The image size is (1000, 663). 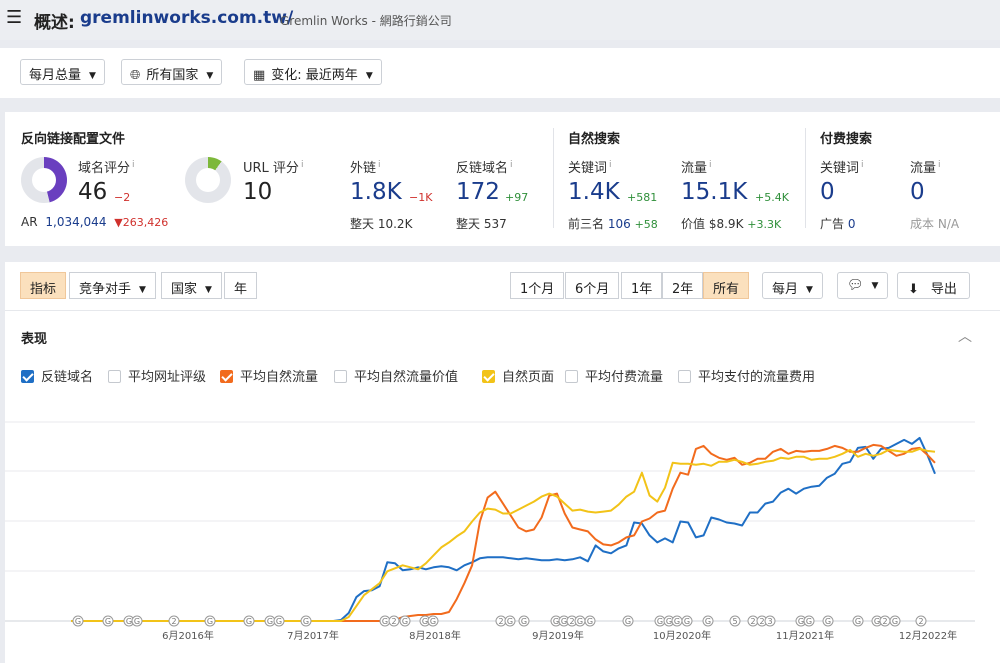 I want to click on change-period-dropdown: ▦ 变化: 最近两年 ▼, so click(x=313, y=72).